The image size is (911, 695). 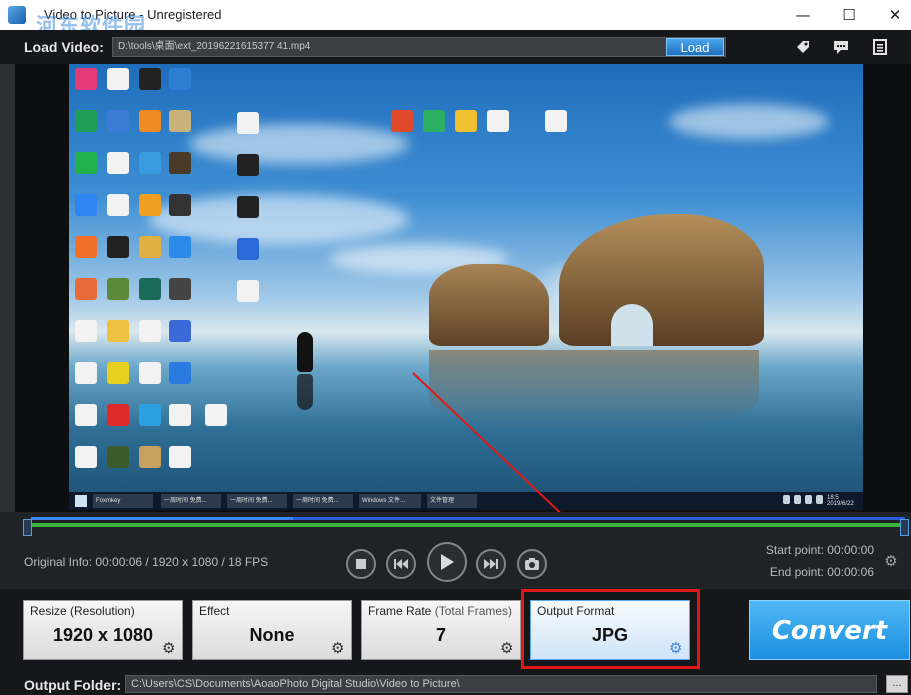 What do you see at coordinates (27, 527) in the screenshot?
I see `start-handle` at bounding box center [27, 527].